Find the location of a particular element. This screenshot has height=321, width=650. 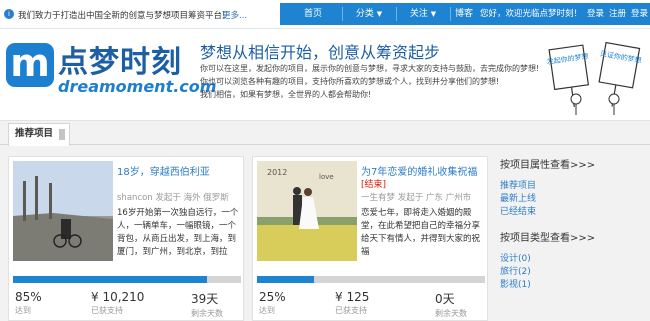

sidebar-type-heading: 按项目类型查看>>> is located at coordinates (548, 238).